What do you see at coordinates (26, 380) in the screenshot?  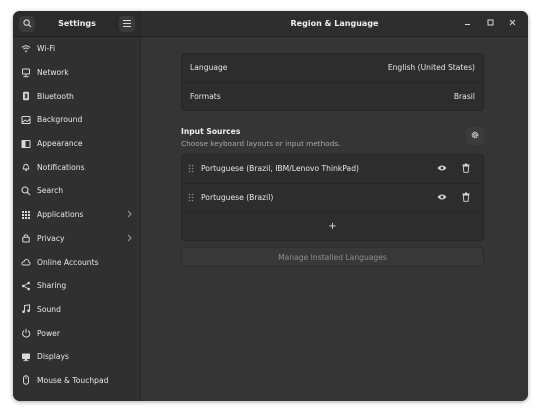 I see `mouse-icon` at bounding box center [26, 380].